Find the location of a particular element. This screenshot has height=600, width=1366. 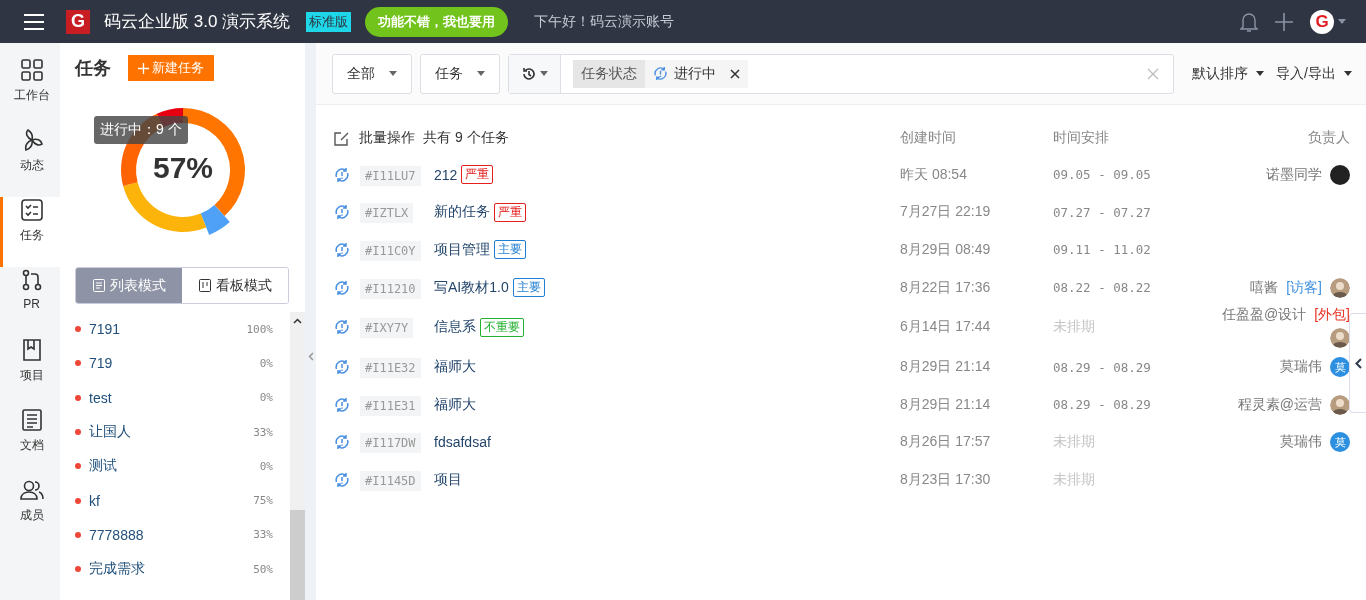

task-title: 信息系 is located at coordinates (455, 327).